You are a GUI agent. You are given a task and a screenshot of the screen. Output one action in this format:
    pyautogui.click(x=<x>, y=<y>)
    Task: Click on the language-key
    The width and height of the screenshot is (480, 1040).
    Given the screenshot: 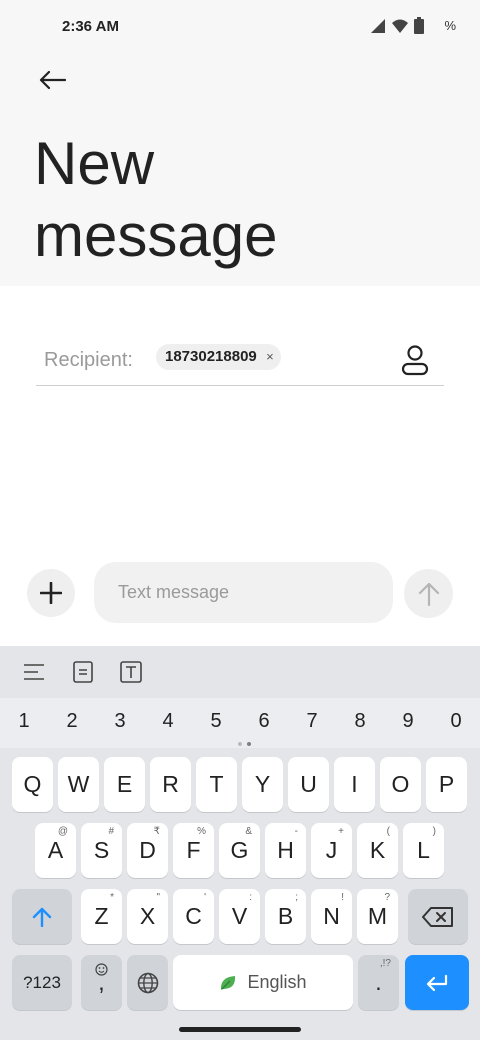 What is the action you would take?
    pyautogui.click(x=147, y=982)
    